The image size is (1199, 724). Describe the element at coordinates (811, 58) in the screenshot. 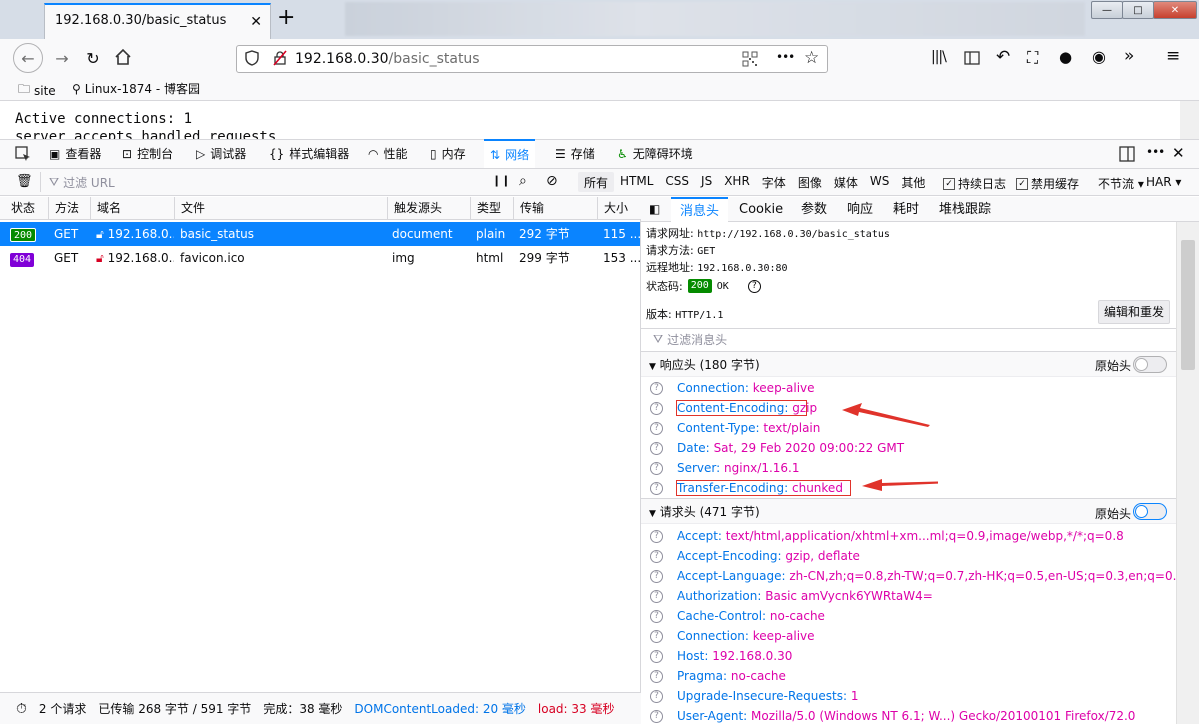

I see `bookmark-star-icon: ☆` at that location.